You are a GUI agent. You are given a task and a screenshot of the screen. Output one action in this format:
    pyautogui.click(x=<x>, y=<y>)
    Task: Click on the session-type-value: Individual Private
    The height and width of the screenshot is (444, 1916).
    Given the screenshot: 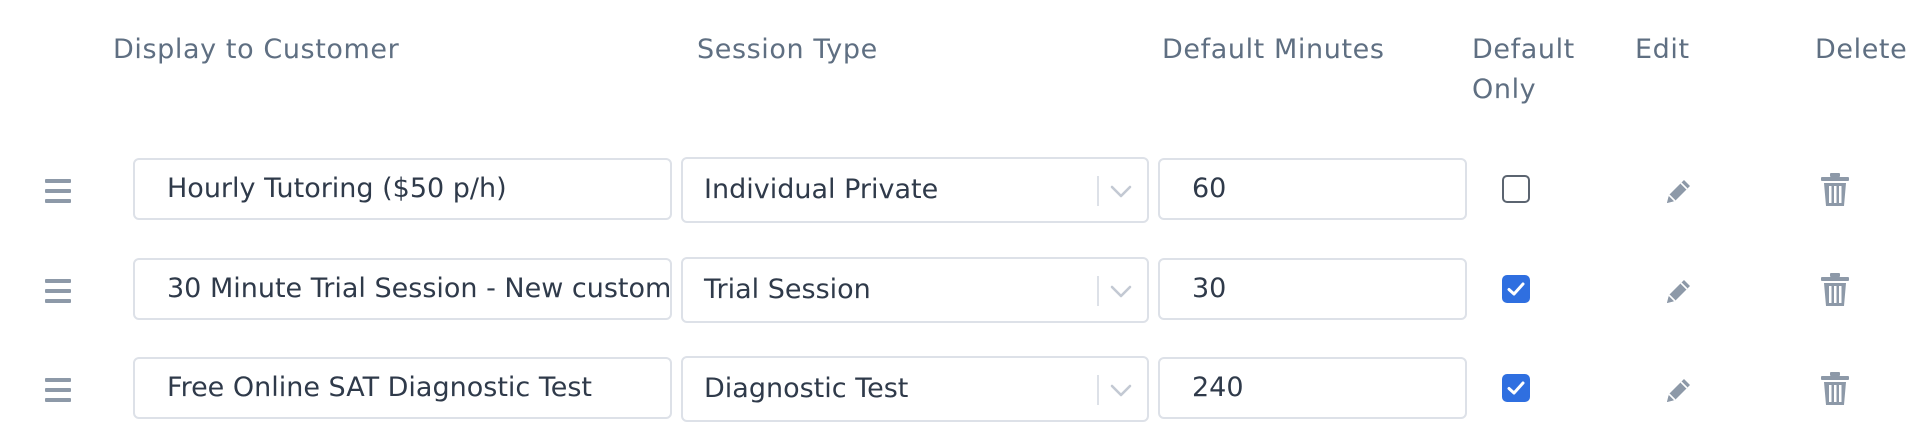 What is the action you would take?
    pyautogui.click(x=821, y=189)
    